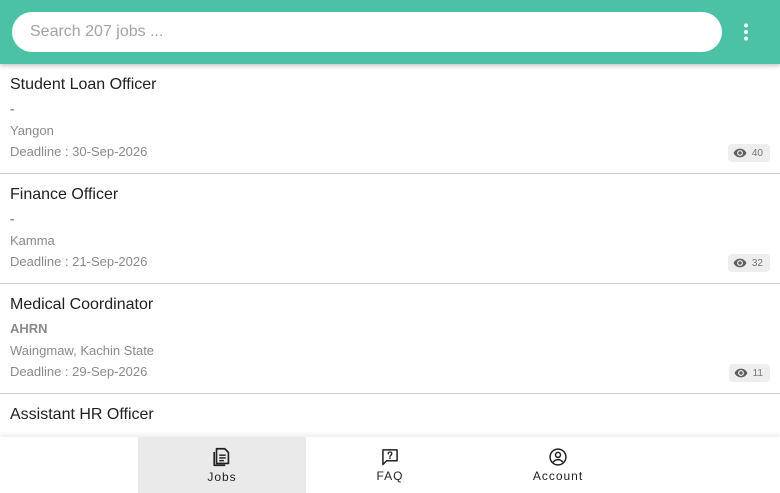 The height and width of the screenshot is (493, 780). Describe the element at coordinates (390, 476) in the screenshot. I see `nav-faq-label: FAQ` at that location.